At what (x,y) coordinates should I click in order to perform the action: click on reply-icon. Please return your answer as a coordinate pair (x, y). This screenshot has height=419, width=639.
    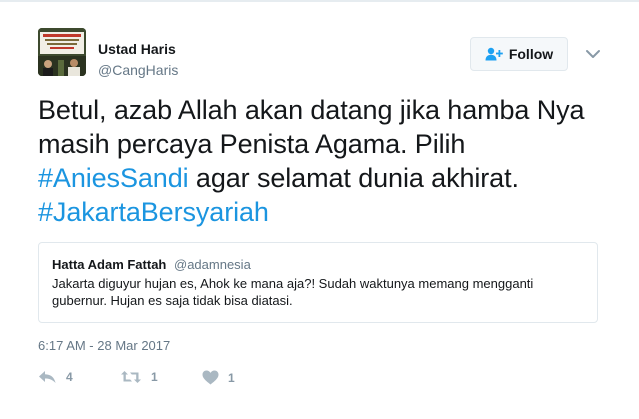
    Looking at the image, I should click on (47, 377).